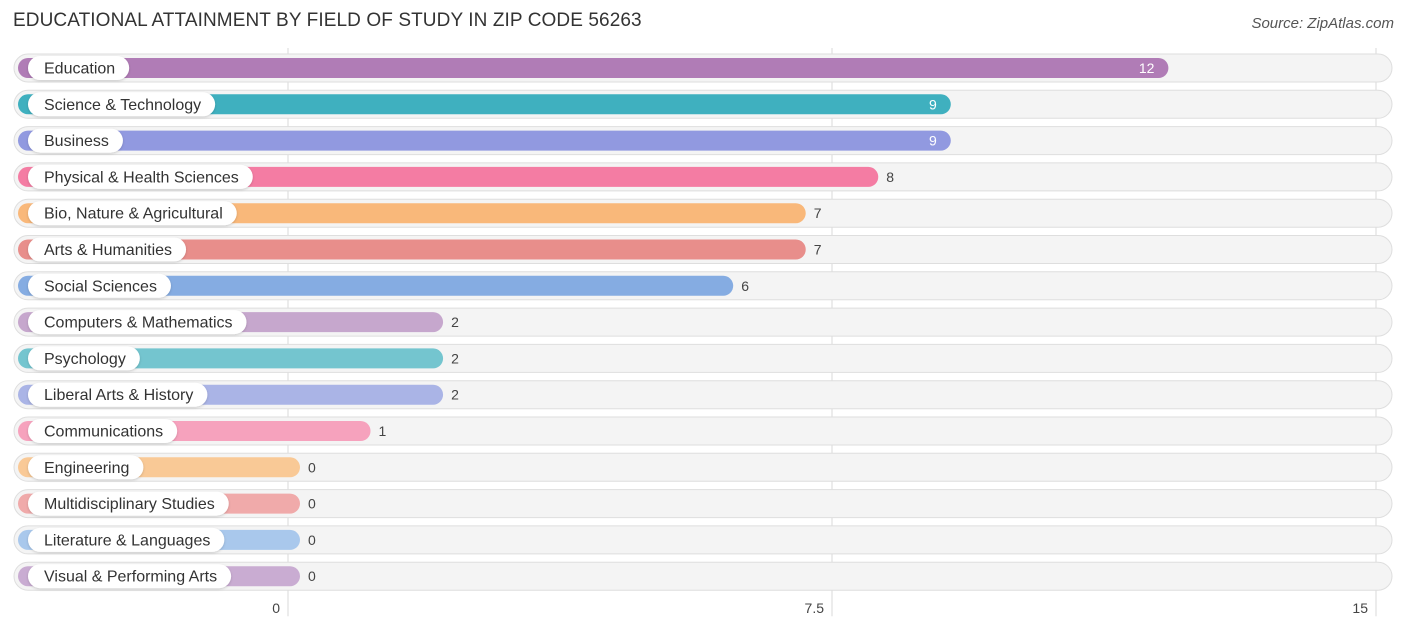 This screenshot has width=1406, height=631. Describe the element at coordinates (86, 468) in the screenshot. I see `category-label: Engineering` at that location.